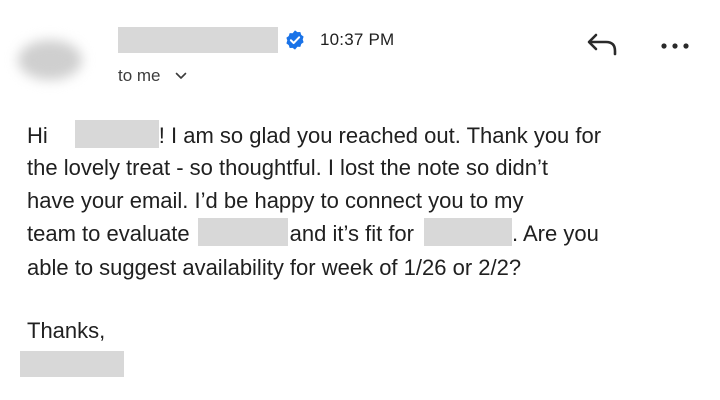 The height and width of the screenshot is (400, 720). Describe the element at coordinates (198, 40) in the screenshot. I see `sender-name-redacted` at that location.